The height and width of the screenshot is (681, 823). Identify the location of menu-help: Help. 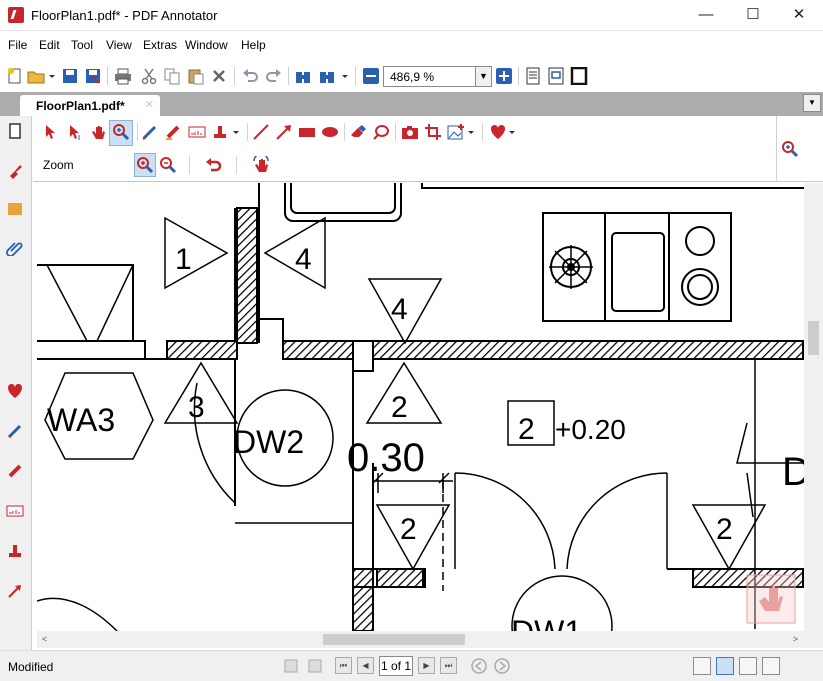
(253, 45).